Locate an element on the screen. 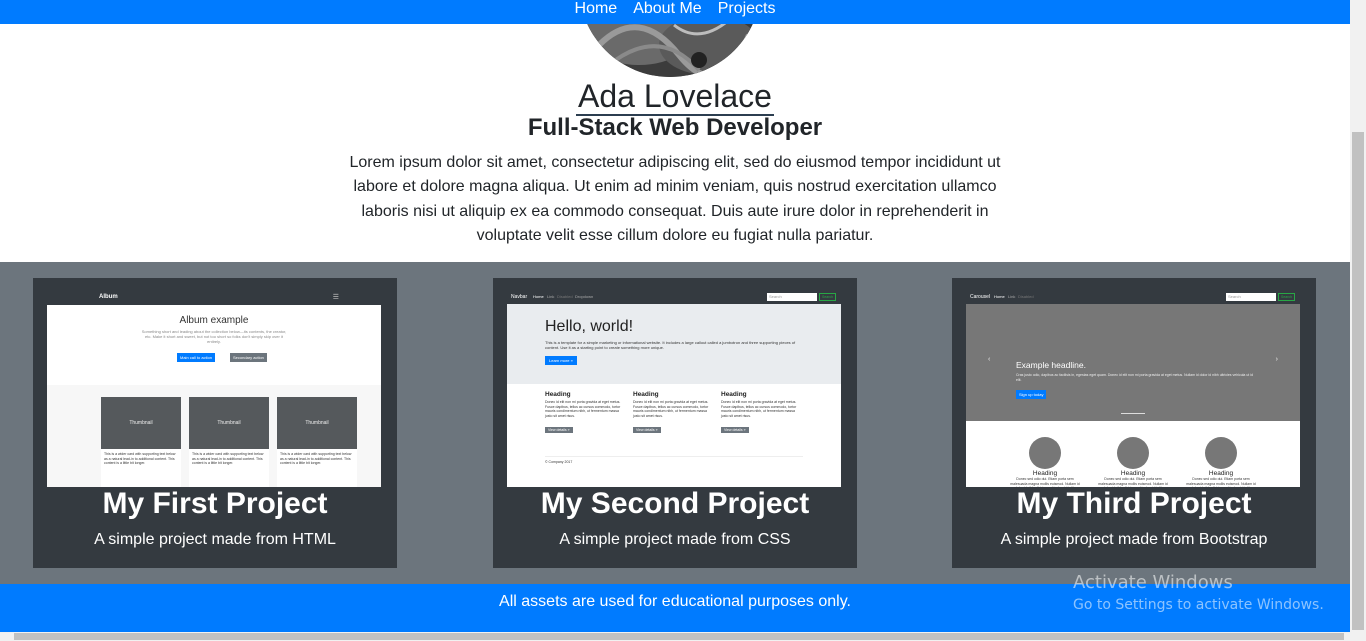  preview-primary-button: Main call to action is located at coordinates (196, 357).